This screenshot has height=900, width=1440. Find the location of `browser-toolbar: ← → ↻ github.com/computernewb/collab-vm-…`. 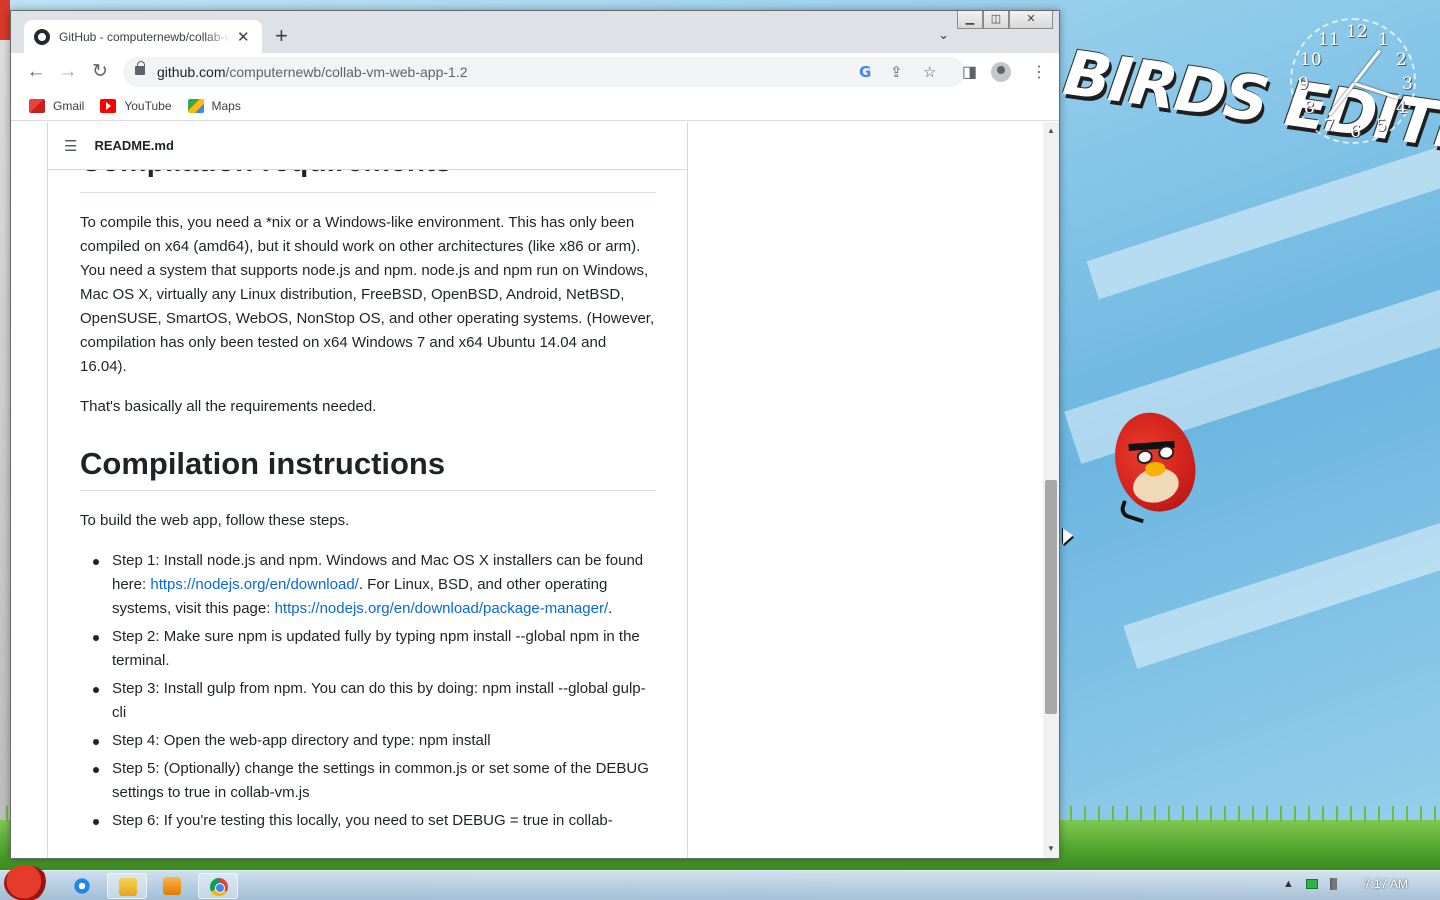

browser-toolbar: ← → ↻ github.com/computernewb/collab-vm-… is located at coordinates (535, 72).